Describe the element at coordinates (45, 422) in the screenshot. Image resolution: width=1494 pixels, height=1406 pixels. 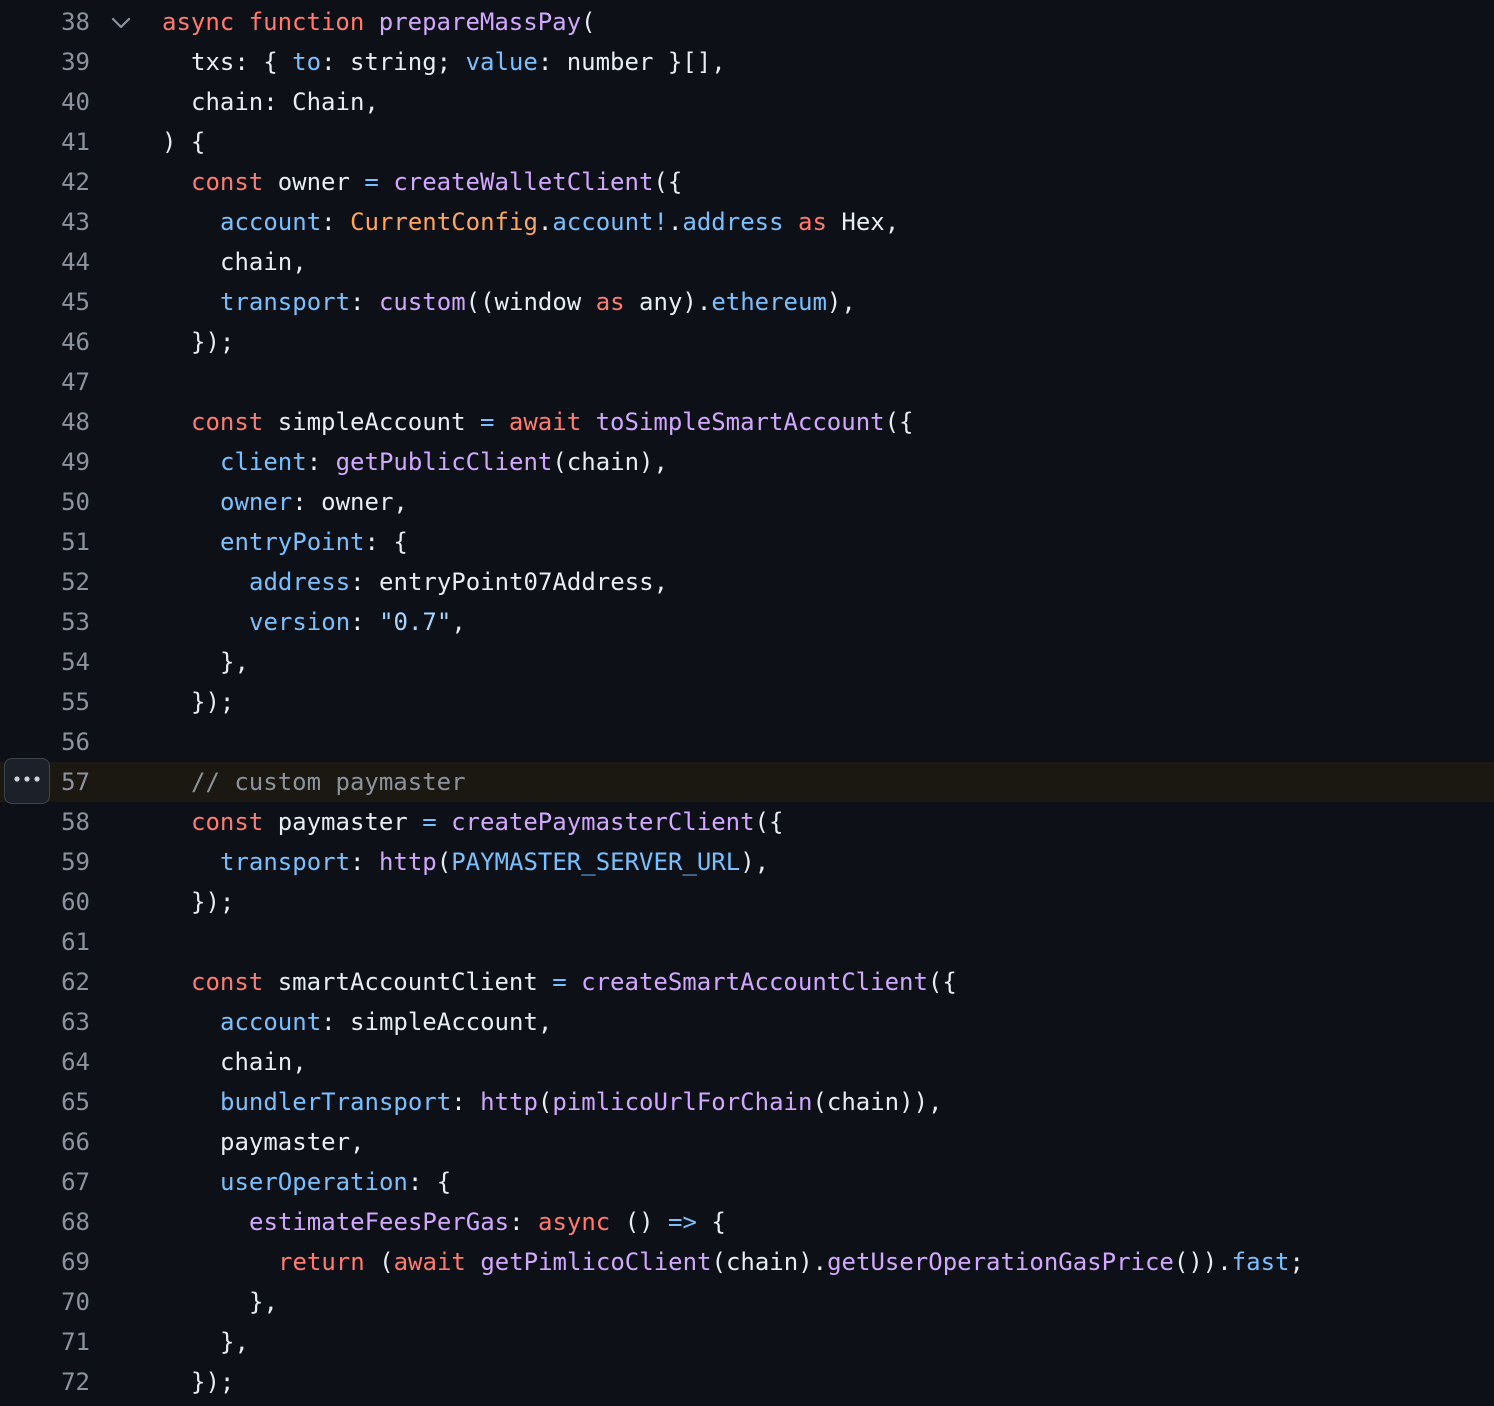
I see `line-number: 48` at that location.